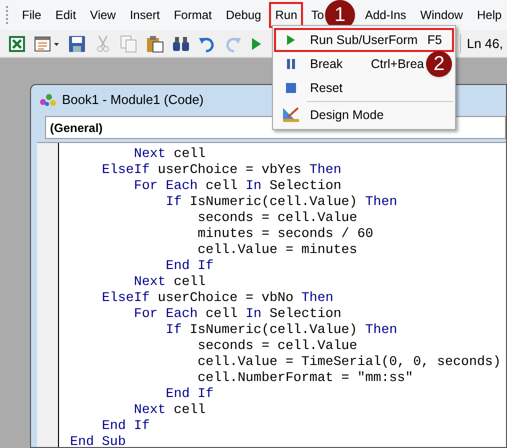 The image size is (507, 448). What do you see at coordinates (133, 100) in the screenshot?
I see `window-title: Book1 - Module1 (Code)` at bounding box center [133, 100].